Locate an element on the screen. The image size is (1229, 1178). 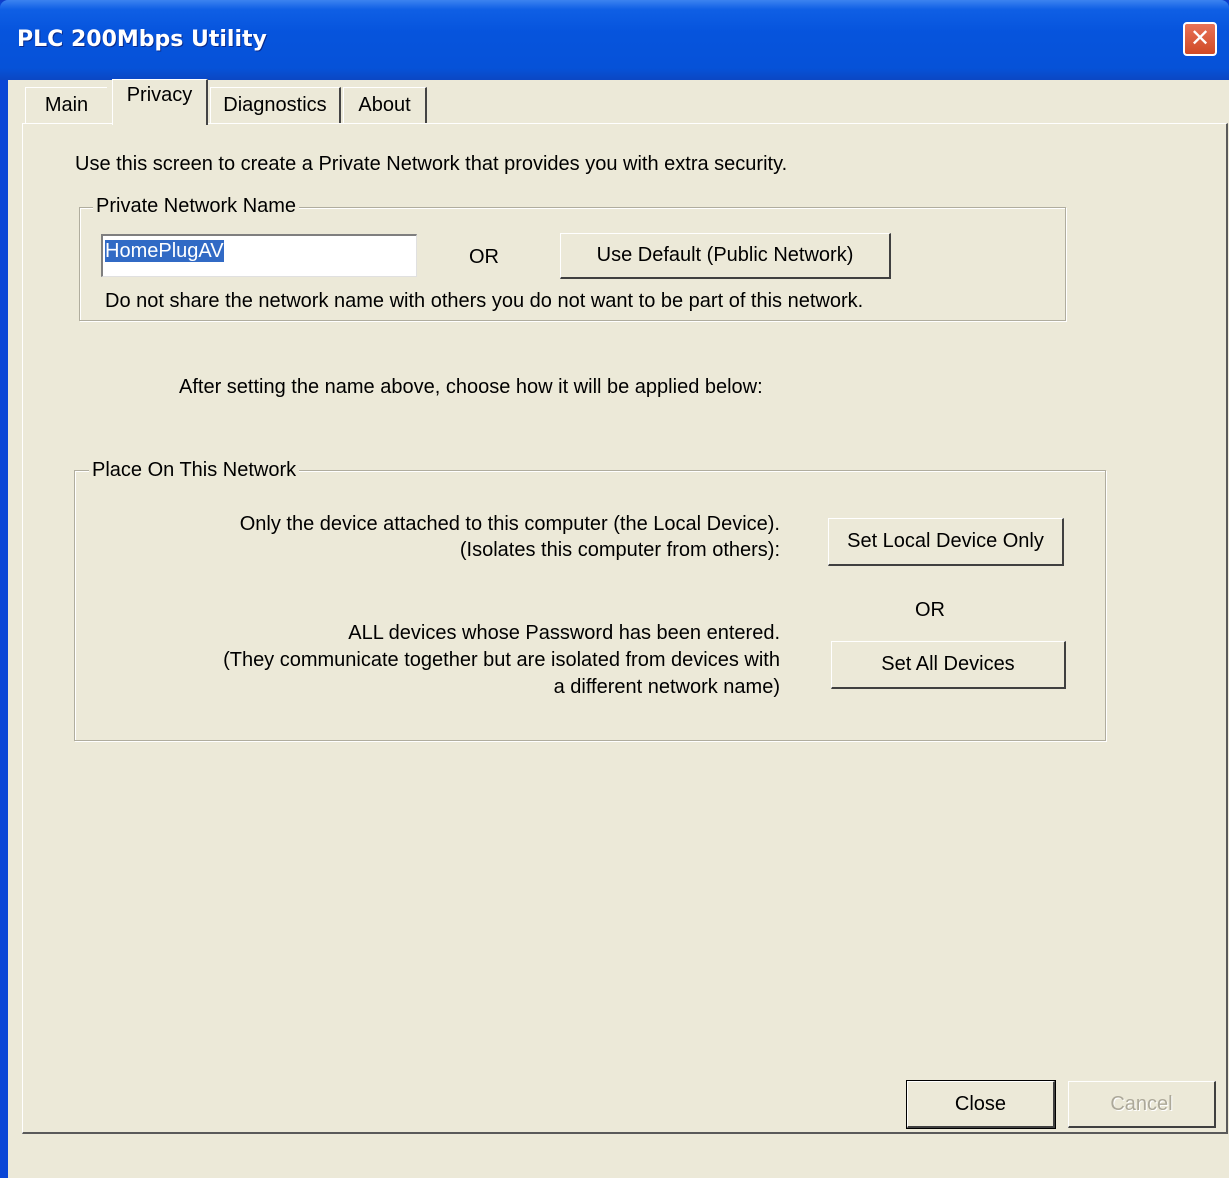
tab-about-label: About is located at coordinates (384, 105).